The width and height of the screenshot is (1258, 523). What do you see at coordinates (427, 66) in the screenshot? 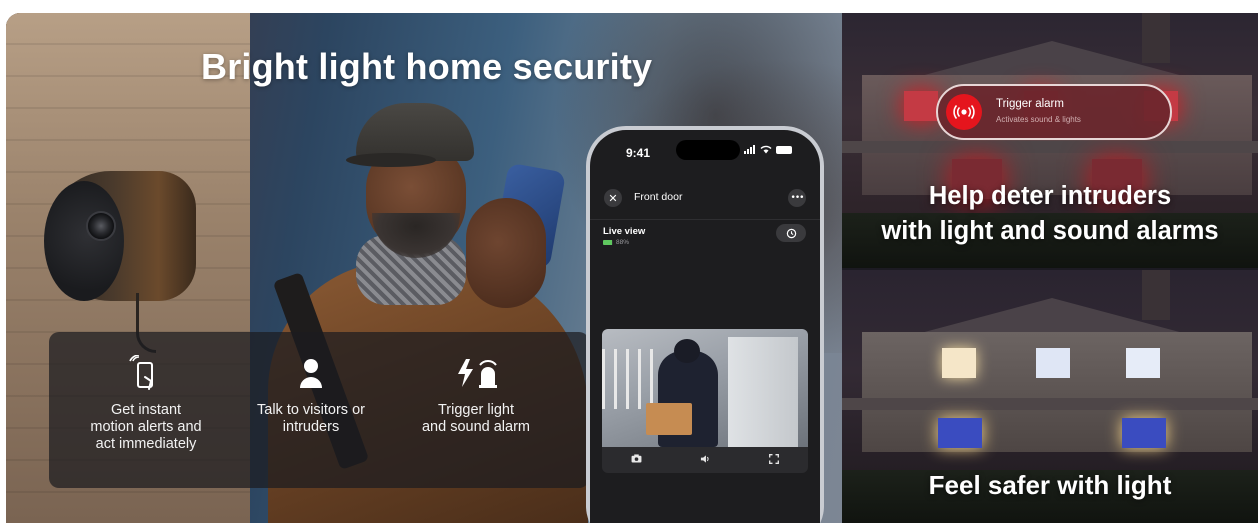
I see `hero-title: Bright light home security` at bounding box center [427, 66].